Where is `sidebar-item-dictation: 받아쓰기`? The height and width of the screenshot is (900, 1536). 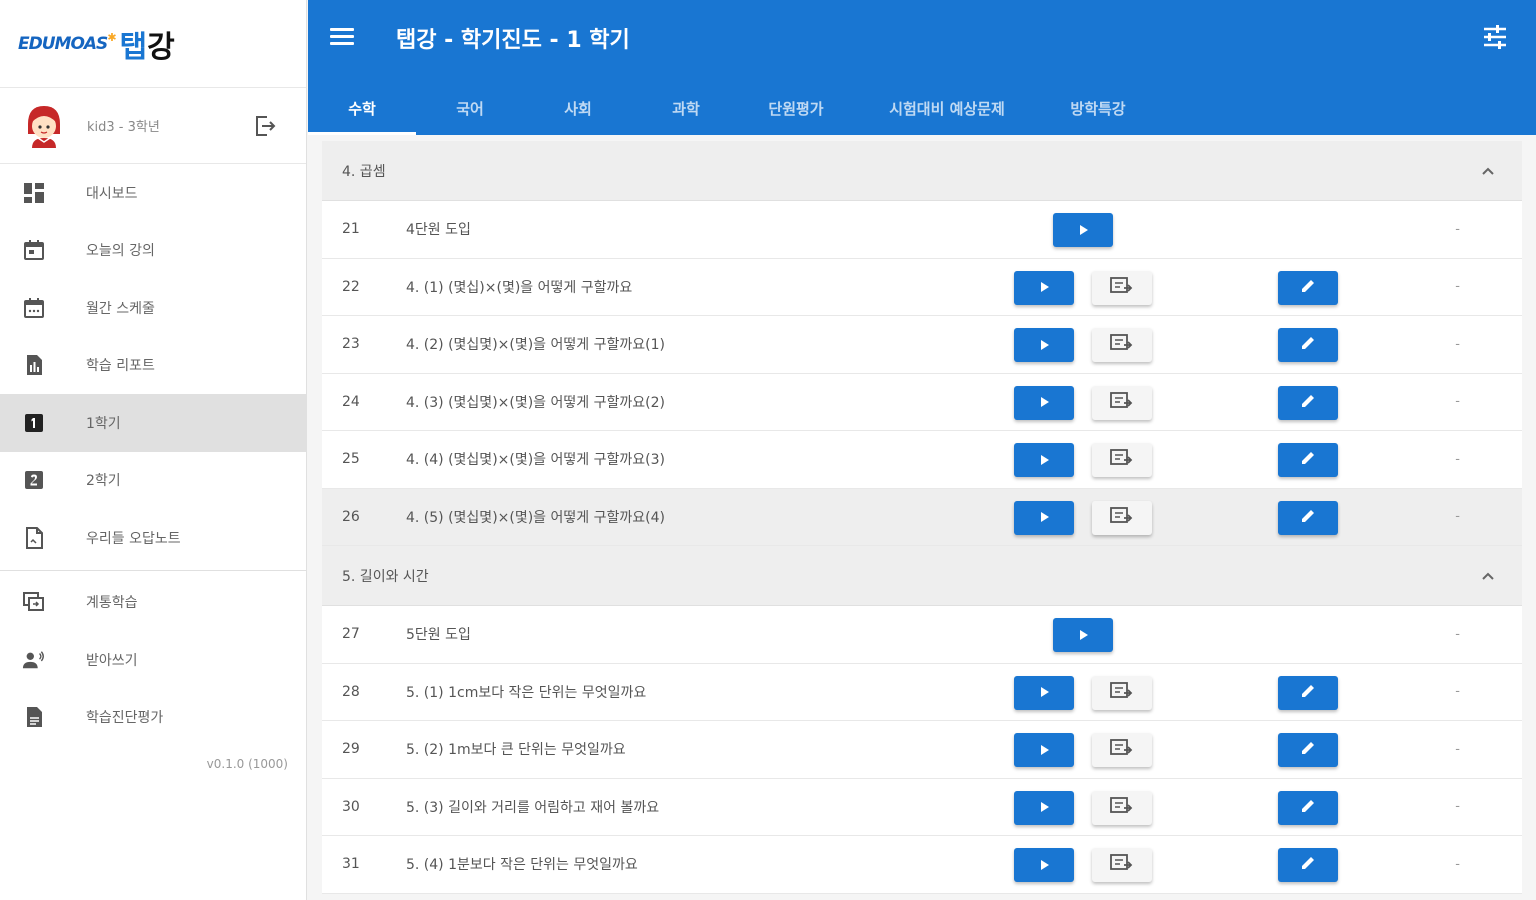
sidebar-item-dictation: 받아쓰기 is located at coordinates (153, 660).